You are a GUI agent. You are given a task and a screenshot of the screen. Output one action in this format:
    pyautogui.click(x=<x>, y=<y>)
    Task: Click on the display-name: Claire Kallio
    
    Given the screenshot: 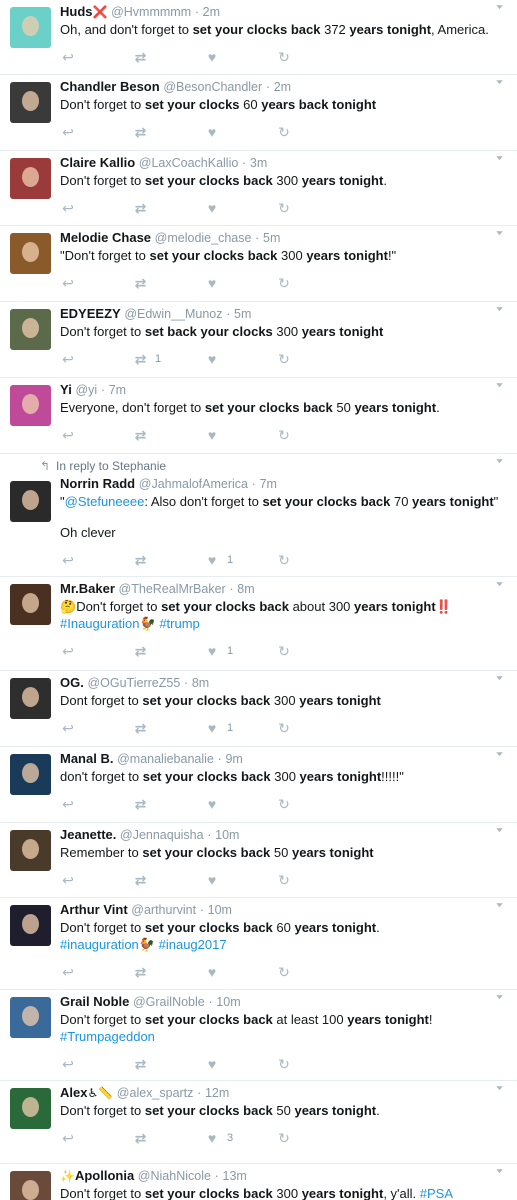 What is the action you would take?
    pyautogui.click(x=97, y=162)
    